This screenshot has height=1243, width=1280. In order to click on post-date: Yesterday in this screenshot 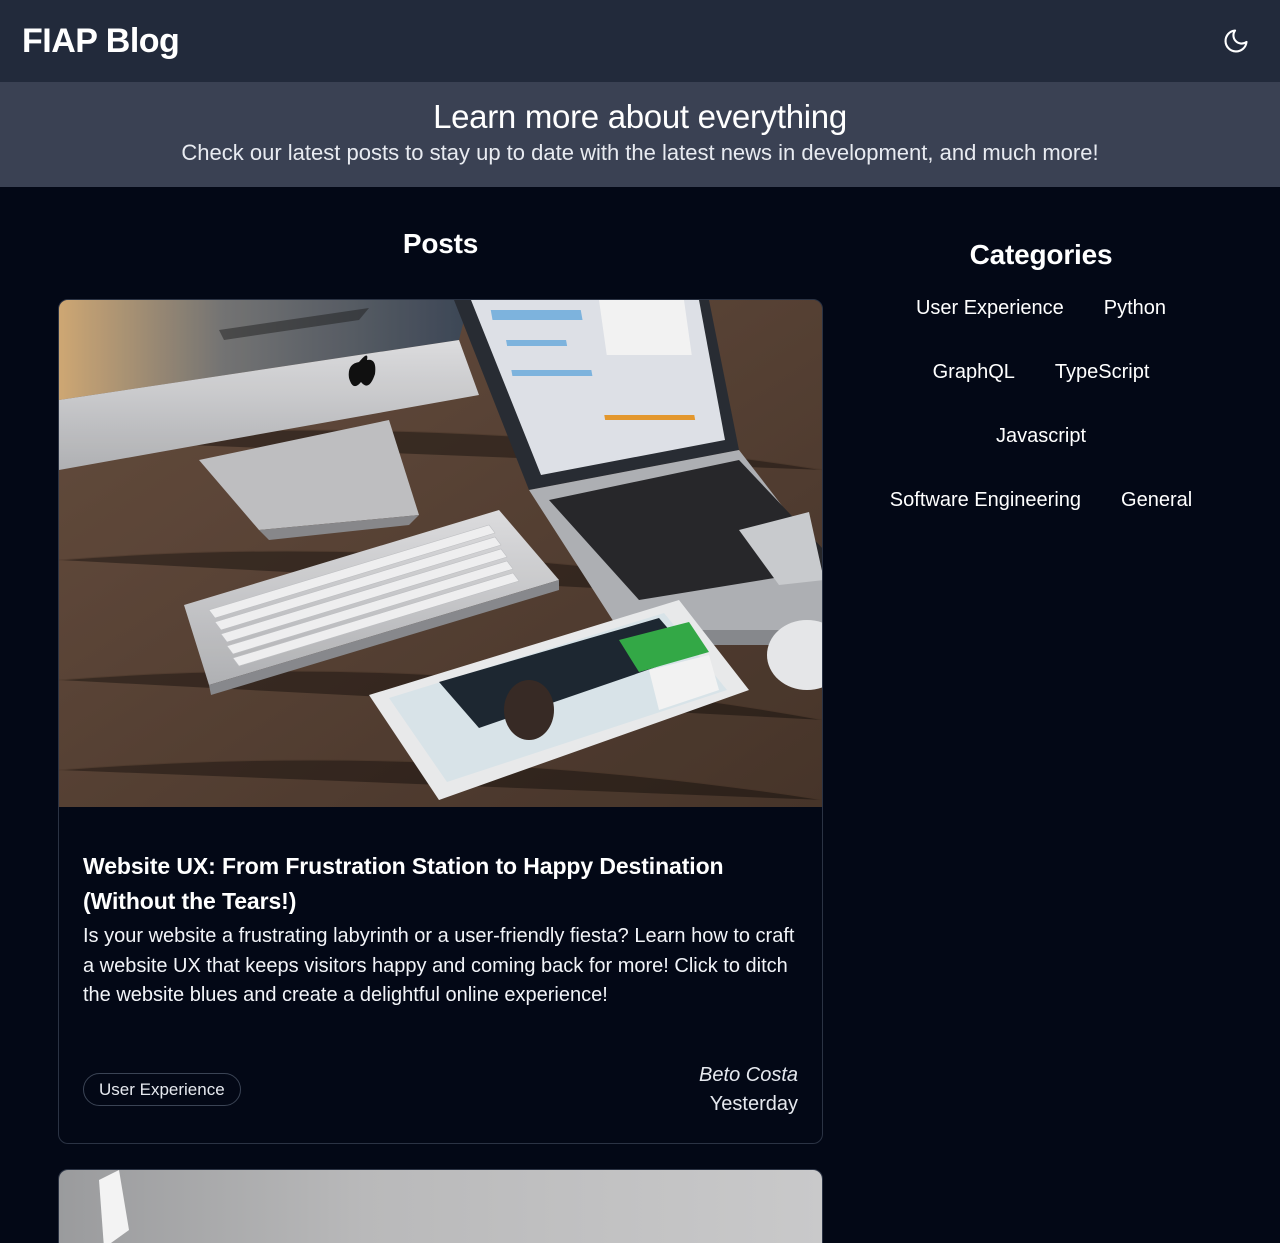, I will do `click(753, 1103)`.